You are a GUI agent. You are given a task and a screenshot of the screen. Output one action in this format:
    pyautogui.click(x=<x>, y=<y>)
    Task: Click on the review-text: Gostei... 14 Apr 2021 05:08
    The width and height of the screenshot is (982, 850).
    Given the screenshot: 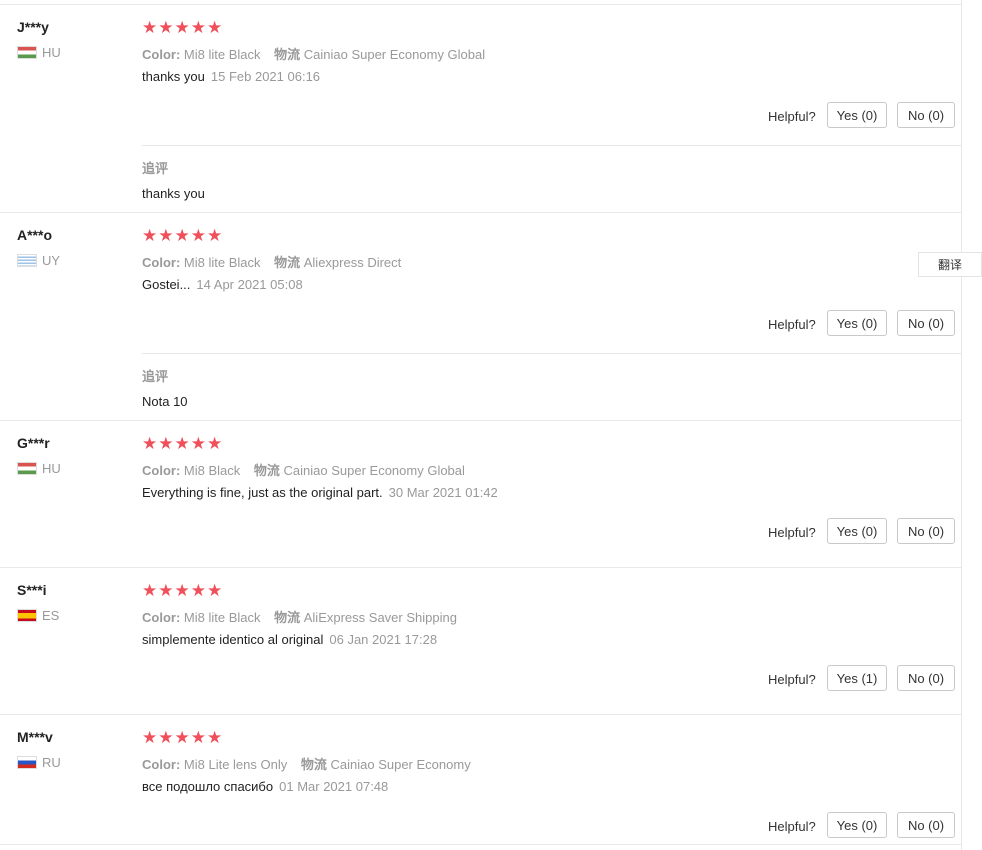 What is the action you would take?
    pyautogui.click(x=222, y=284)
    